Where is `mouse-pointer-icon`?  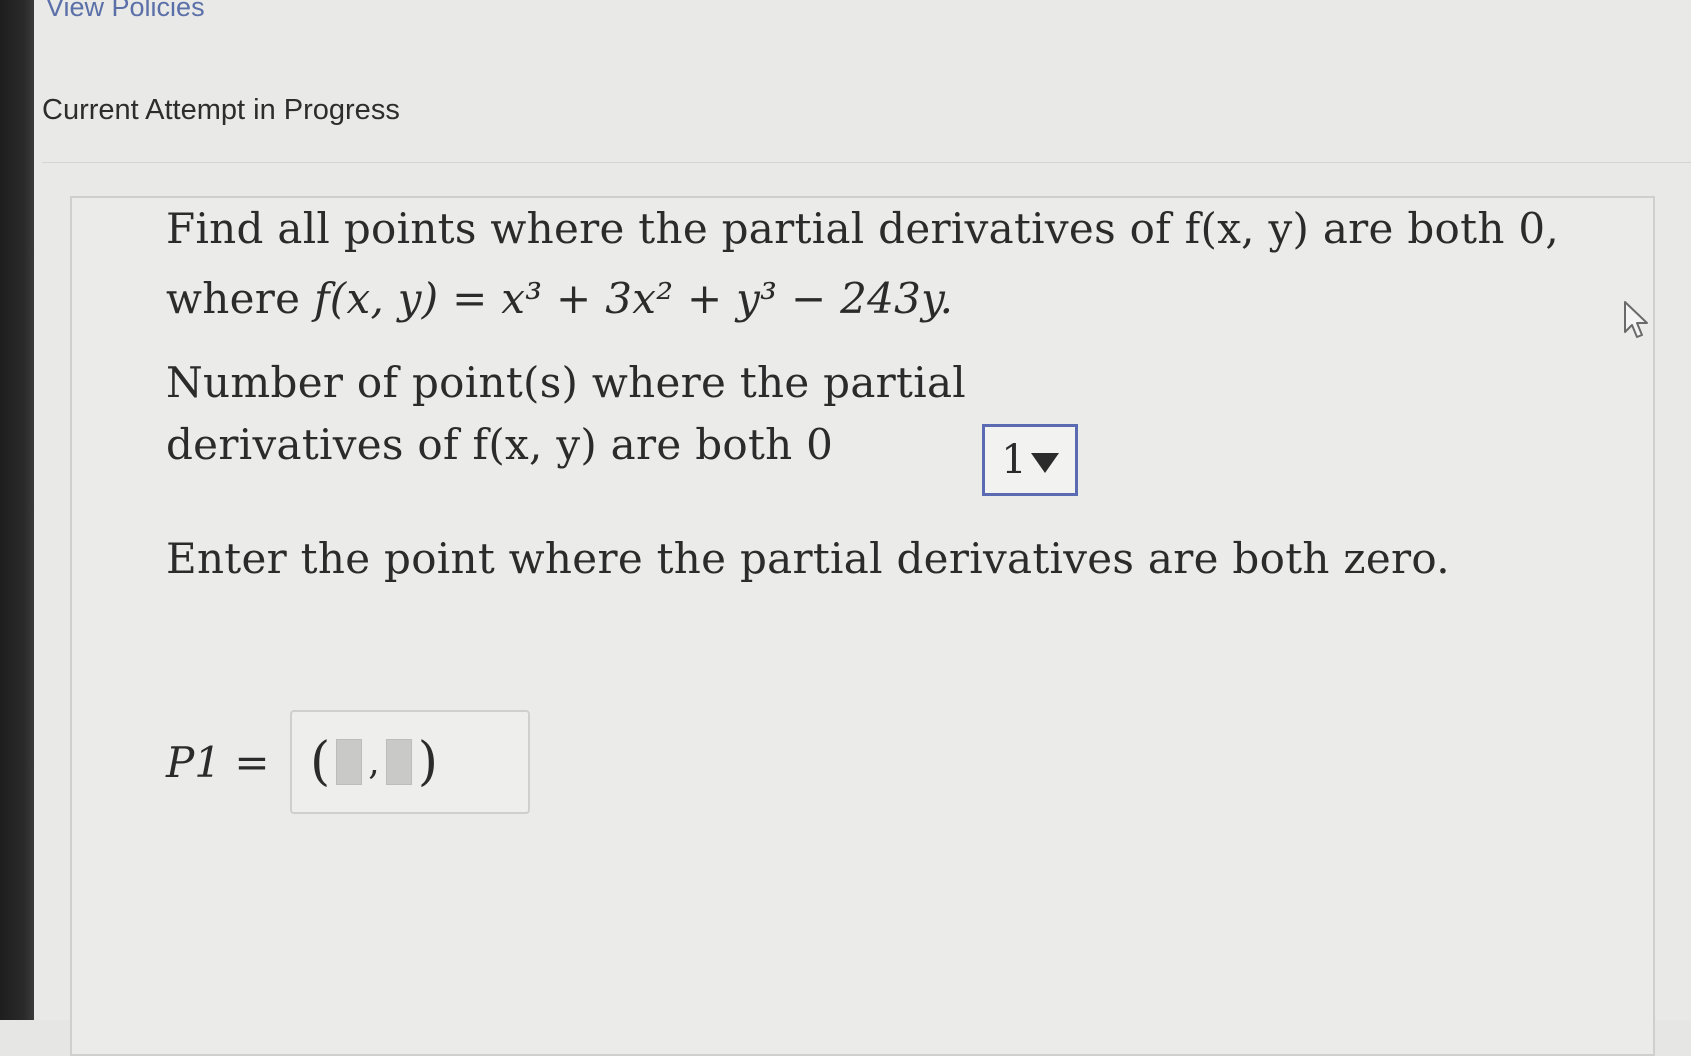 mouse-pointer-icon is located at coordinates (1636, 319).